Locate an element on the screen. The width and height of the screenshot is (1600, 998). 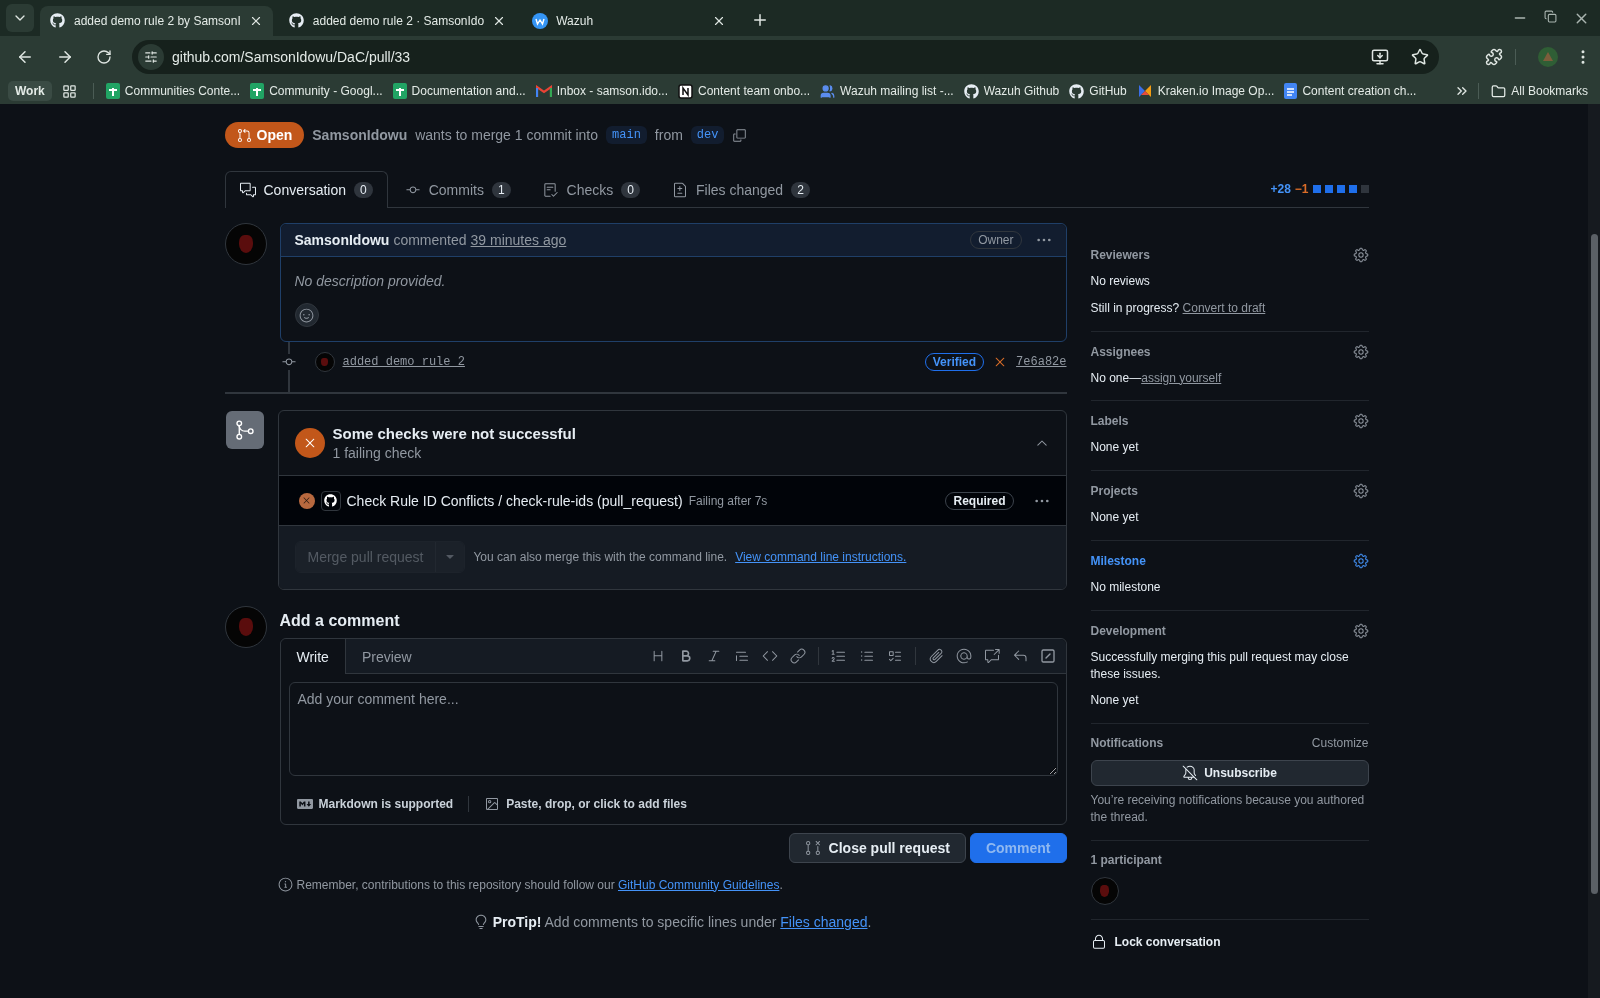
sidebar-section-title: Development is located at coordinates (1128, 630).